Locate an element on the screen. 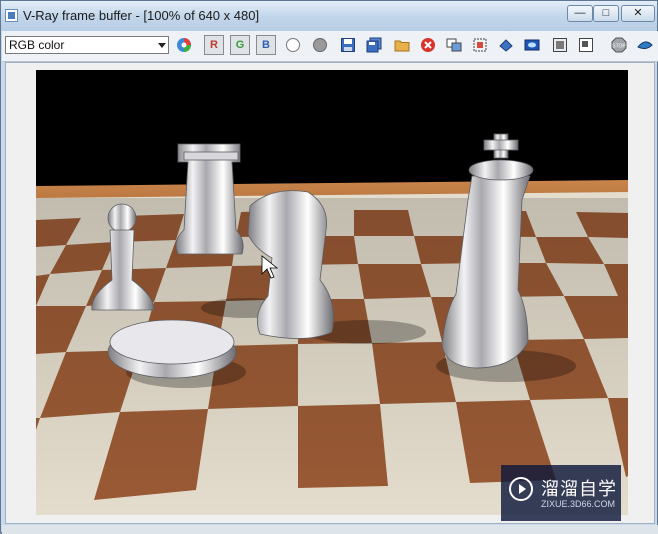  chevron-down-icon is located at coordinates (162, 45).